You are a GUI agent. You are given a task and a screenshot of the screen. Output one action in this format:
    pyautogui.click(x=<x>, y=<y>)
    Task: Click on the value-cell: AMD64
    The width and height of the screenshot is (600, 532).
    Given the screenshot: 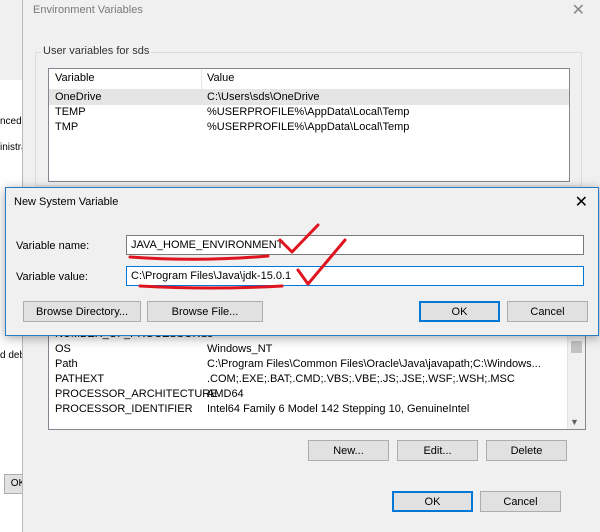 What is the action you would take?
    pyautogui.click(x=225, y=394)
    